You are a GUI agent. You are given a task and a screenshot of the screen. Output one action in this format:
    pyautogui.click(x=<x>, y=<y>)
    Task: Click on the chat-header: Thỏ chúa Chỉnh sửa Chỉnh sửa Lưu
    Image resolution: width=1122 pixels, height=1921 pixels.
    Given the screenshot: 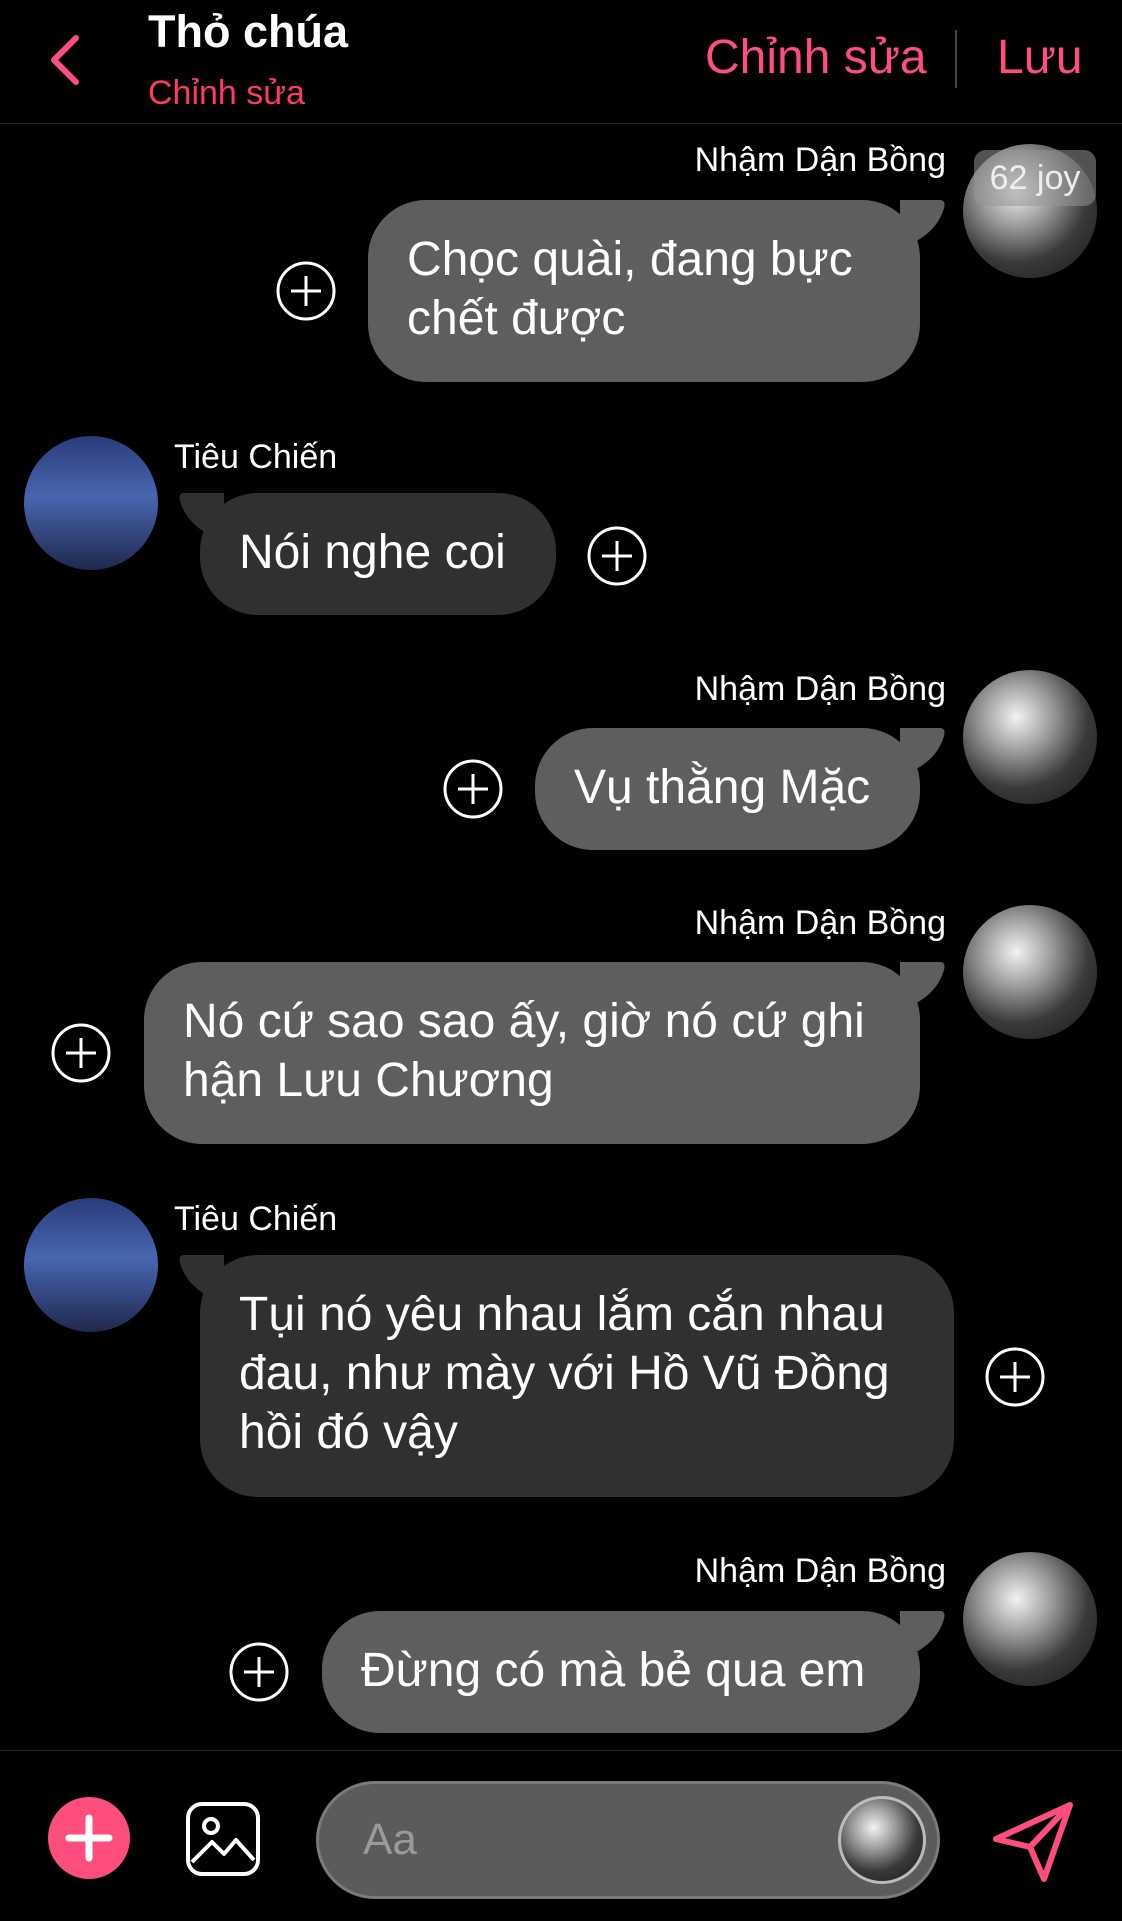 What is the action you would take?
    pyautogui.click(x=561, y=62)
    